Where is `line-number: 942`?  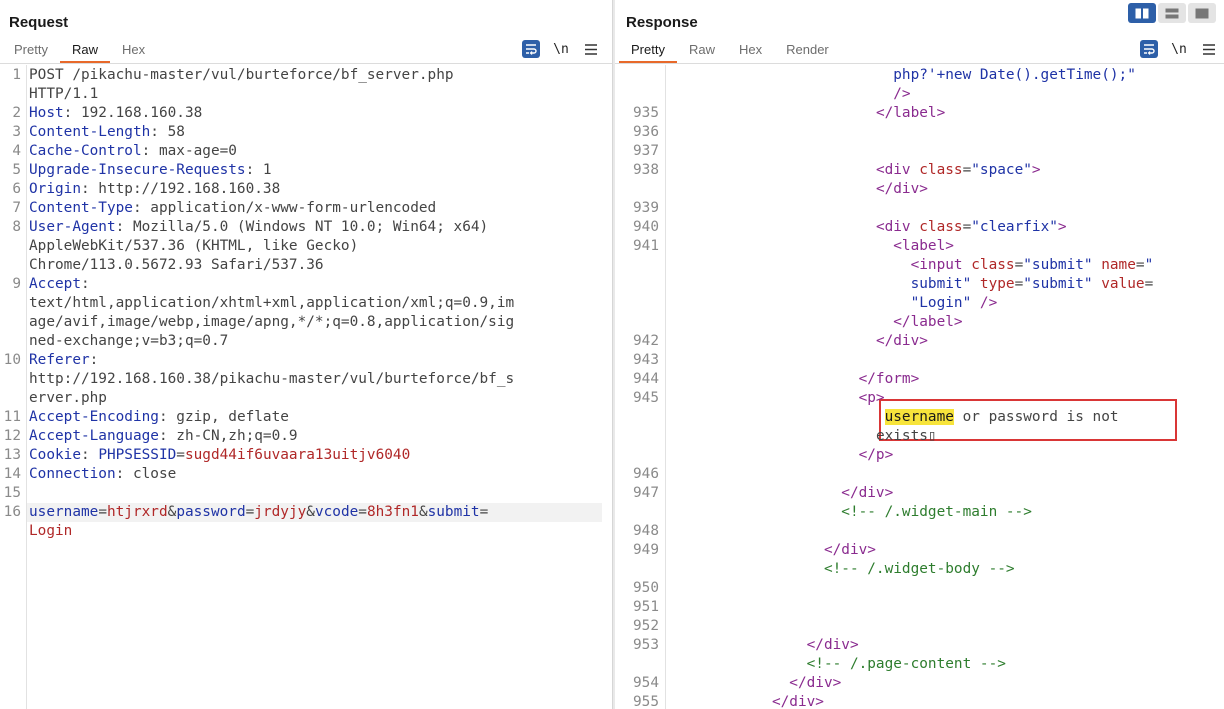 line-number: 942 is located at coordinates (646, 341).